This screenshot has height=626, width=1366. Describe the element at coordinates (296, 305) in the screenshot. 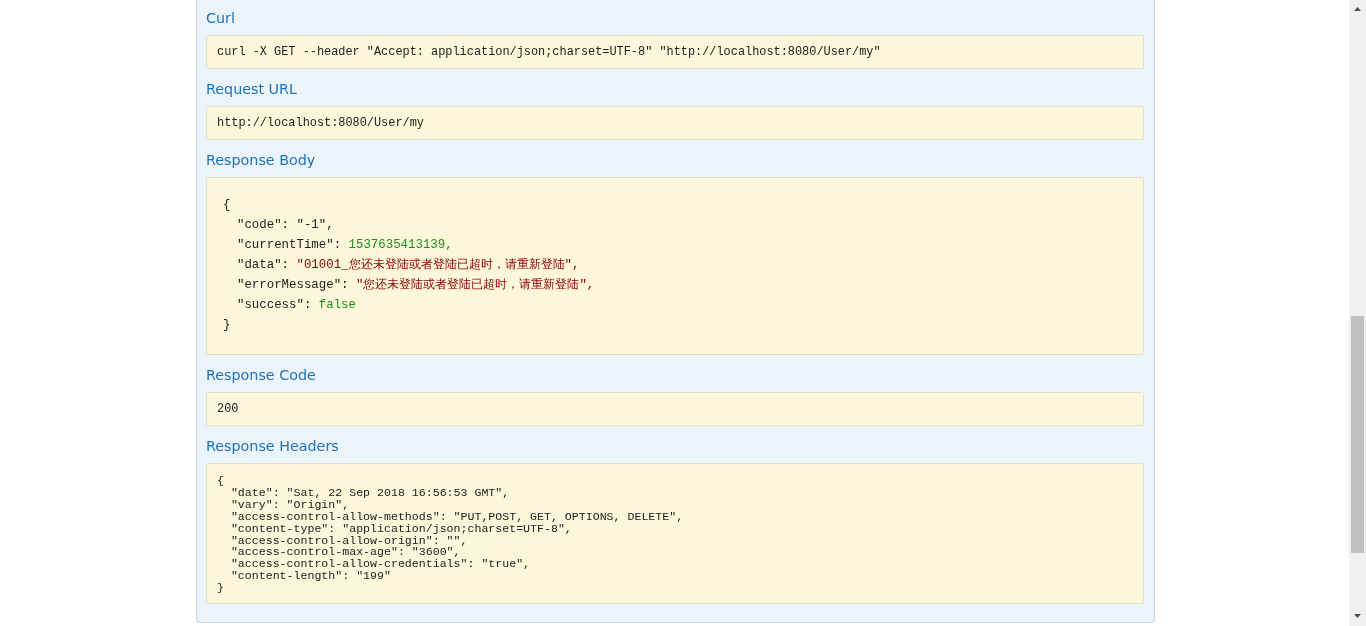

I see `code-line: "success": false` at that location.